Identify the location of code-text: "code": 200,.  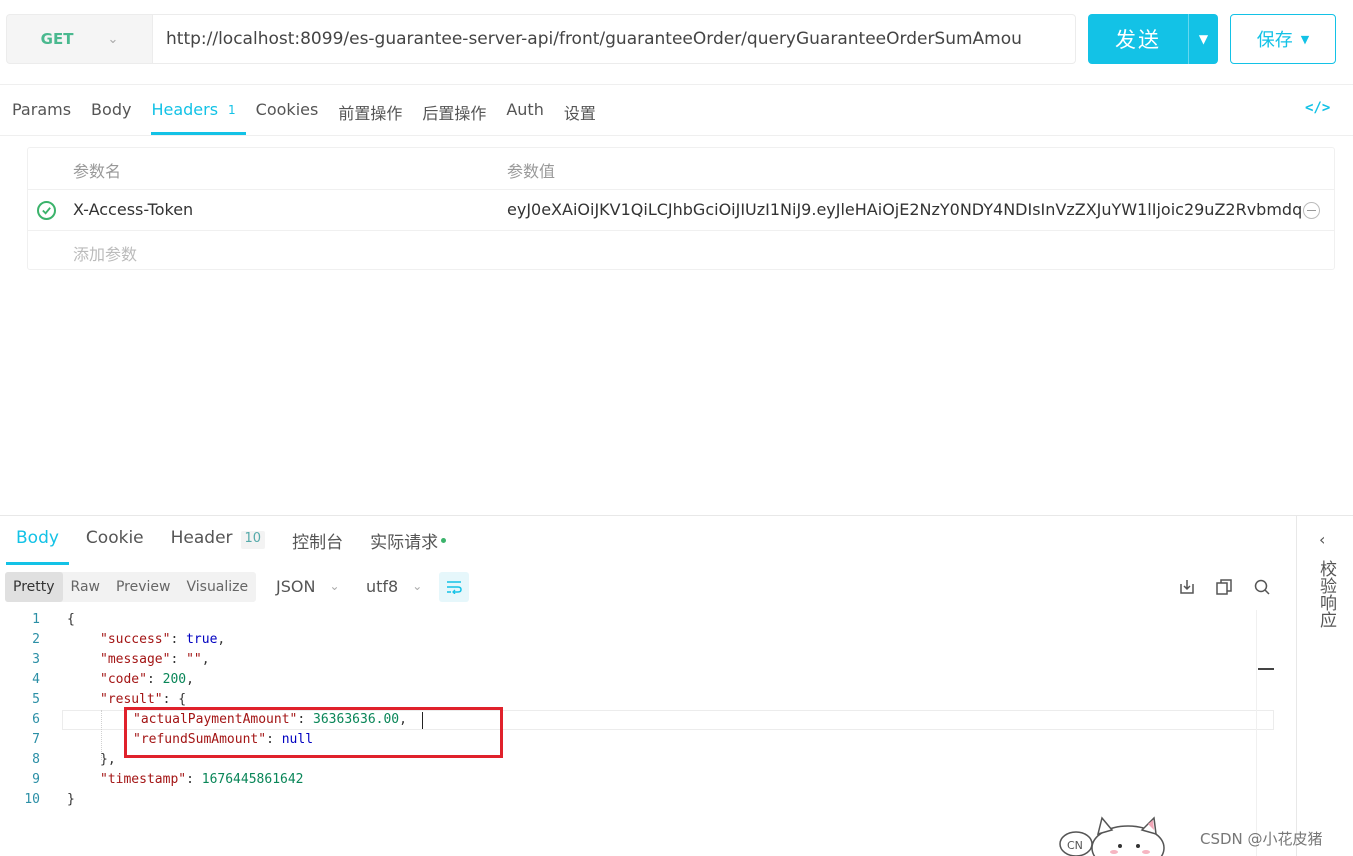
(147, 680).